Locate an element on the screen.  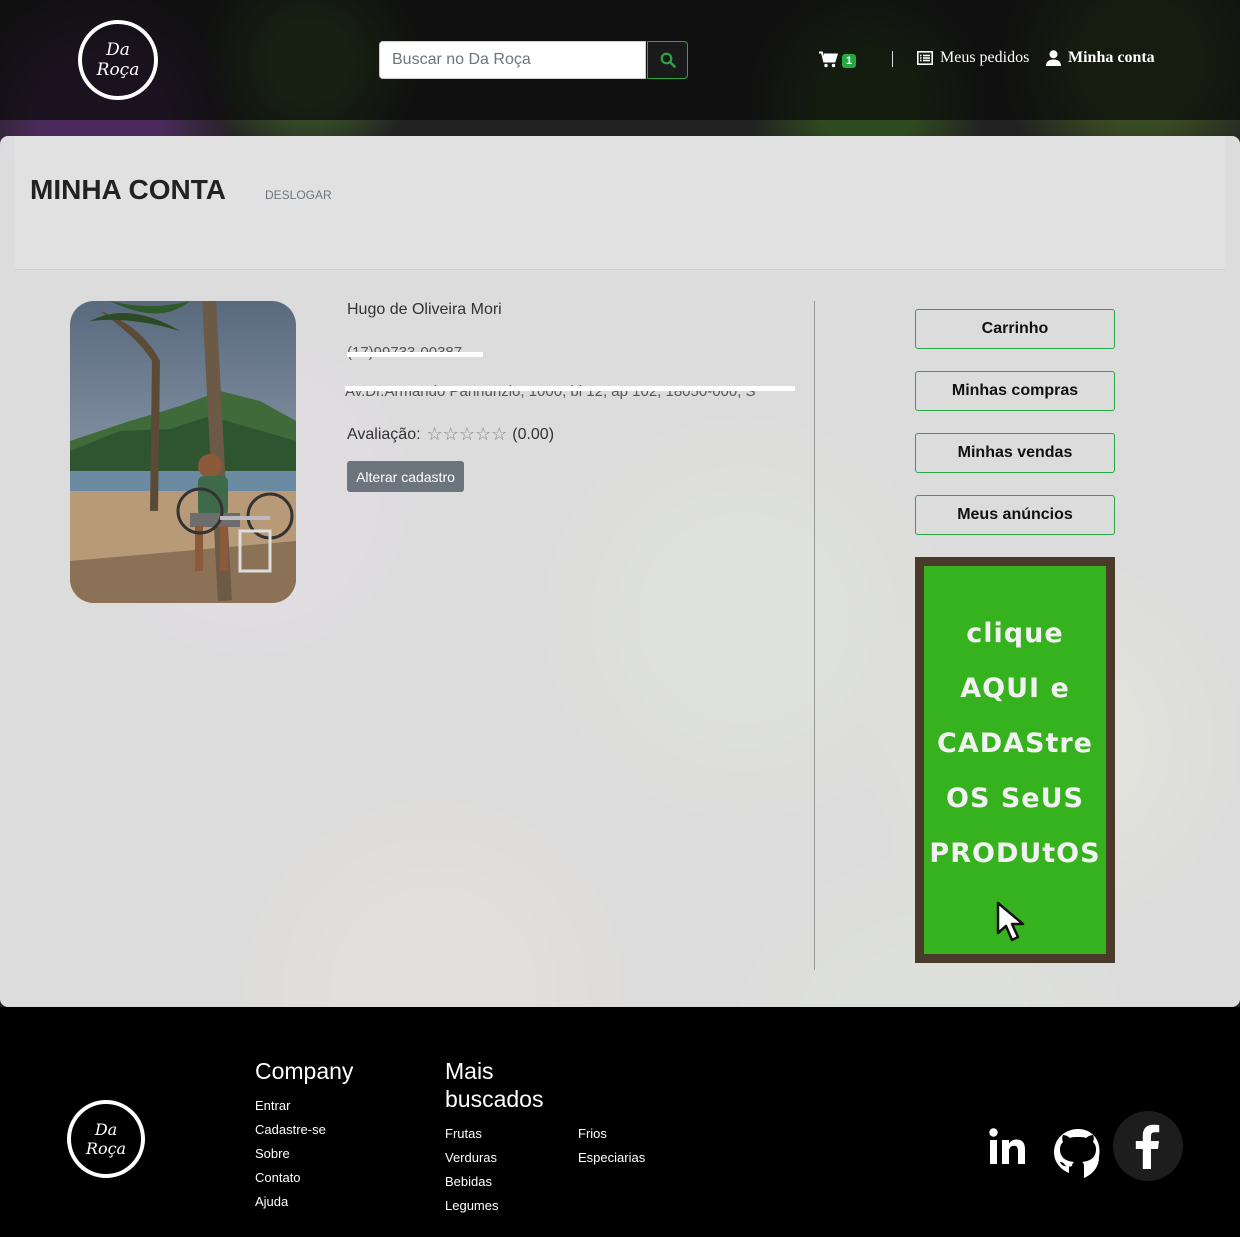
footer-logo-line1: Da is located at coordinates (106, 1129).